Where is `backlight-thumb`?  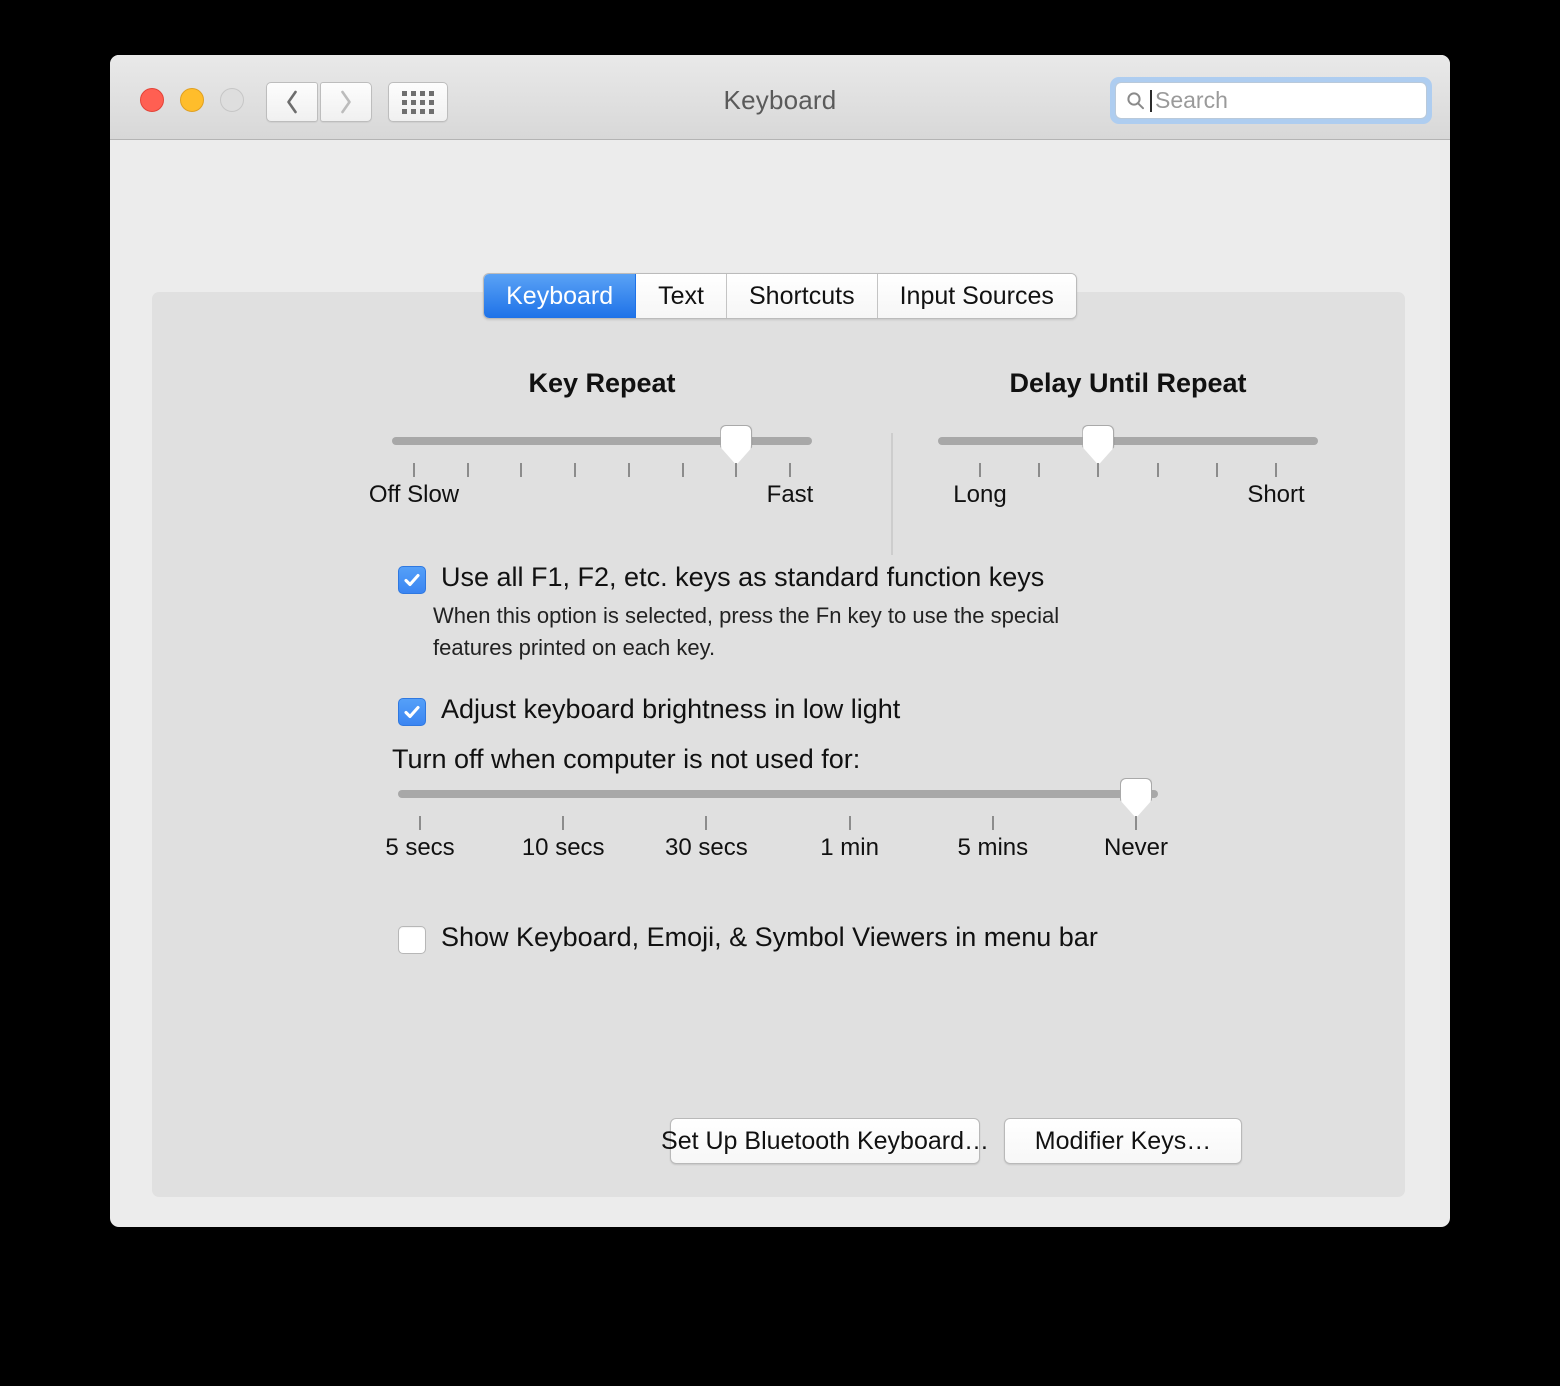 backlight-thumb is located at coordinates (1136, 798).